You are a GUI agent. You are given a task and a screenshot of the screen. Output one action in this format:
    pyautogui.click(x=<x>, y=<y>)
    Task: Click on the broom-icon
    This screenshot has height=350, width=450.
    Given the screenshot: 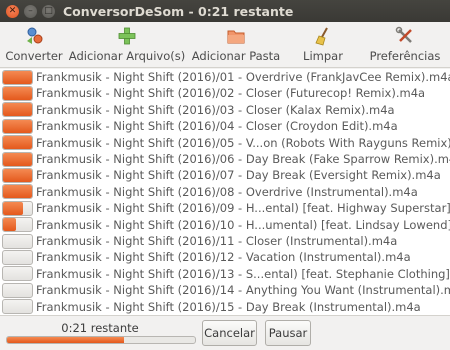 What is the action you would take?
    pyautogui.click(x=323, y=36)
    